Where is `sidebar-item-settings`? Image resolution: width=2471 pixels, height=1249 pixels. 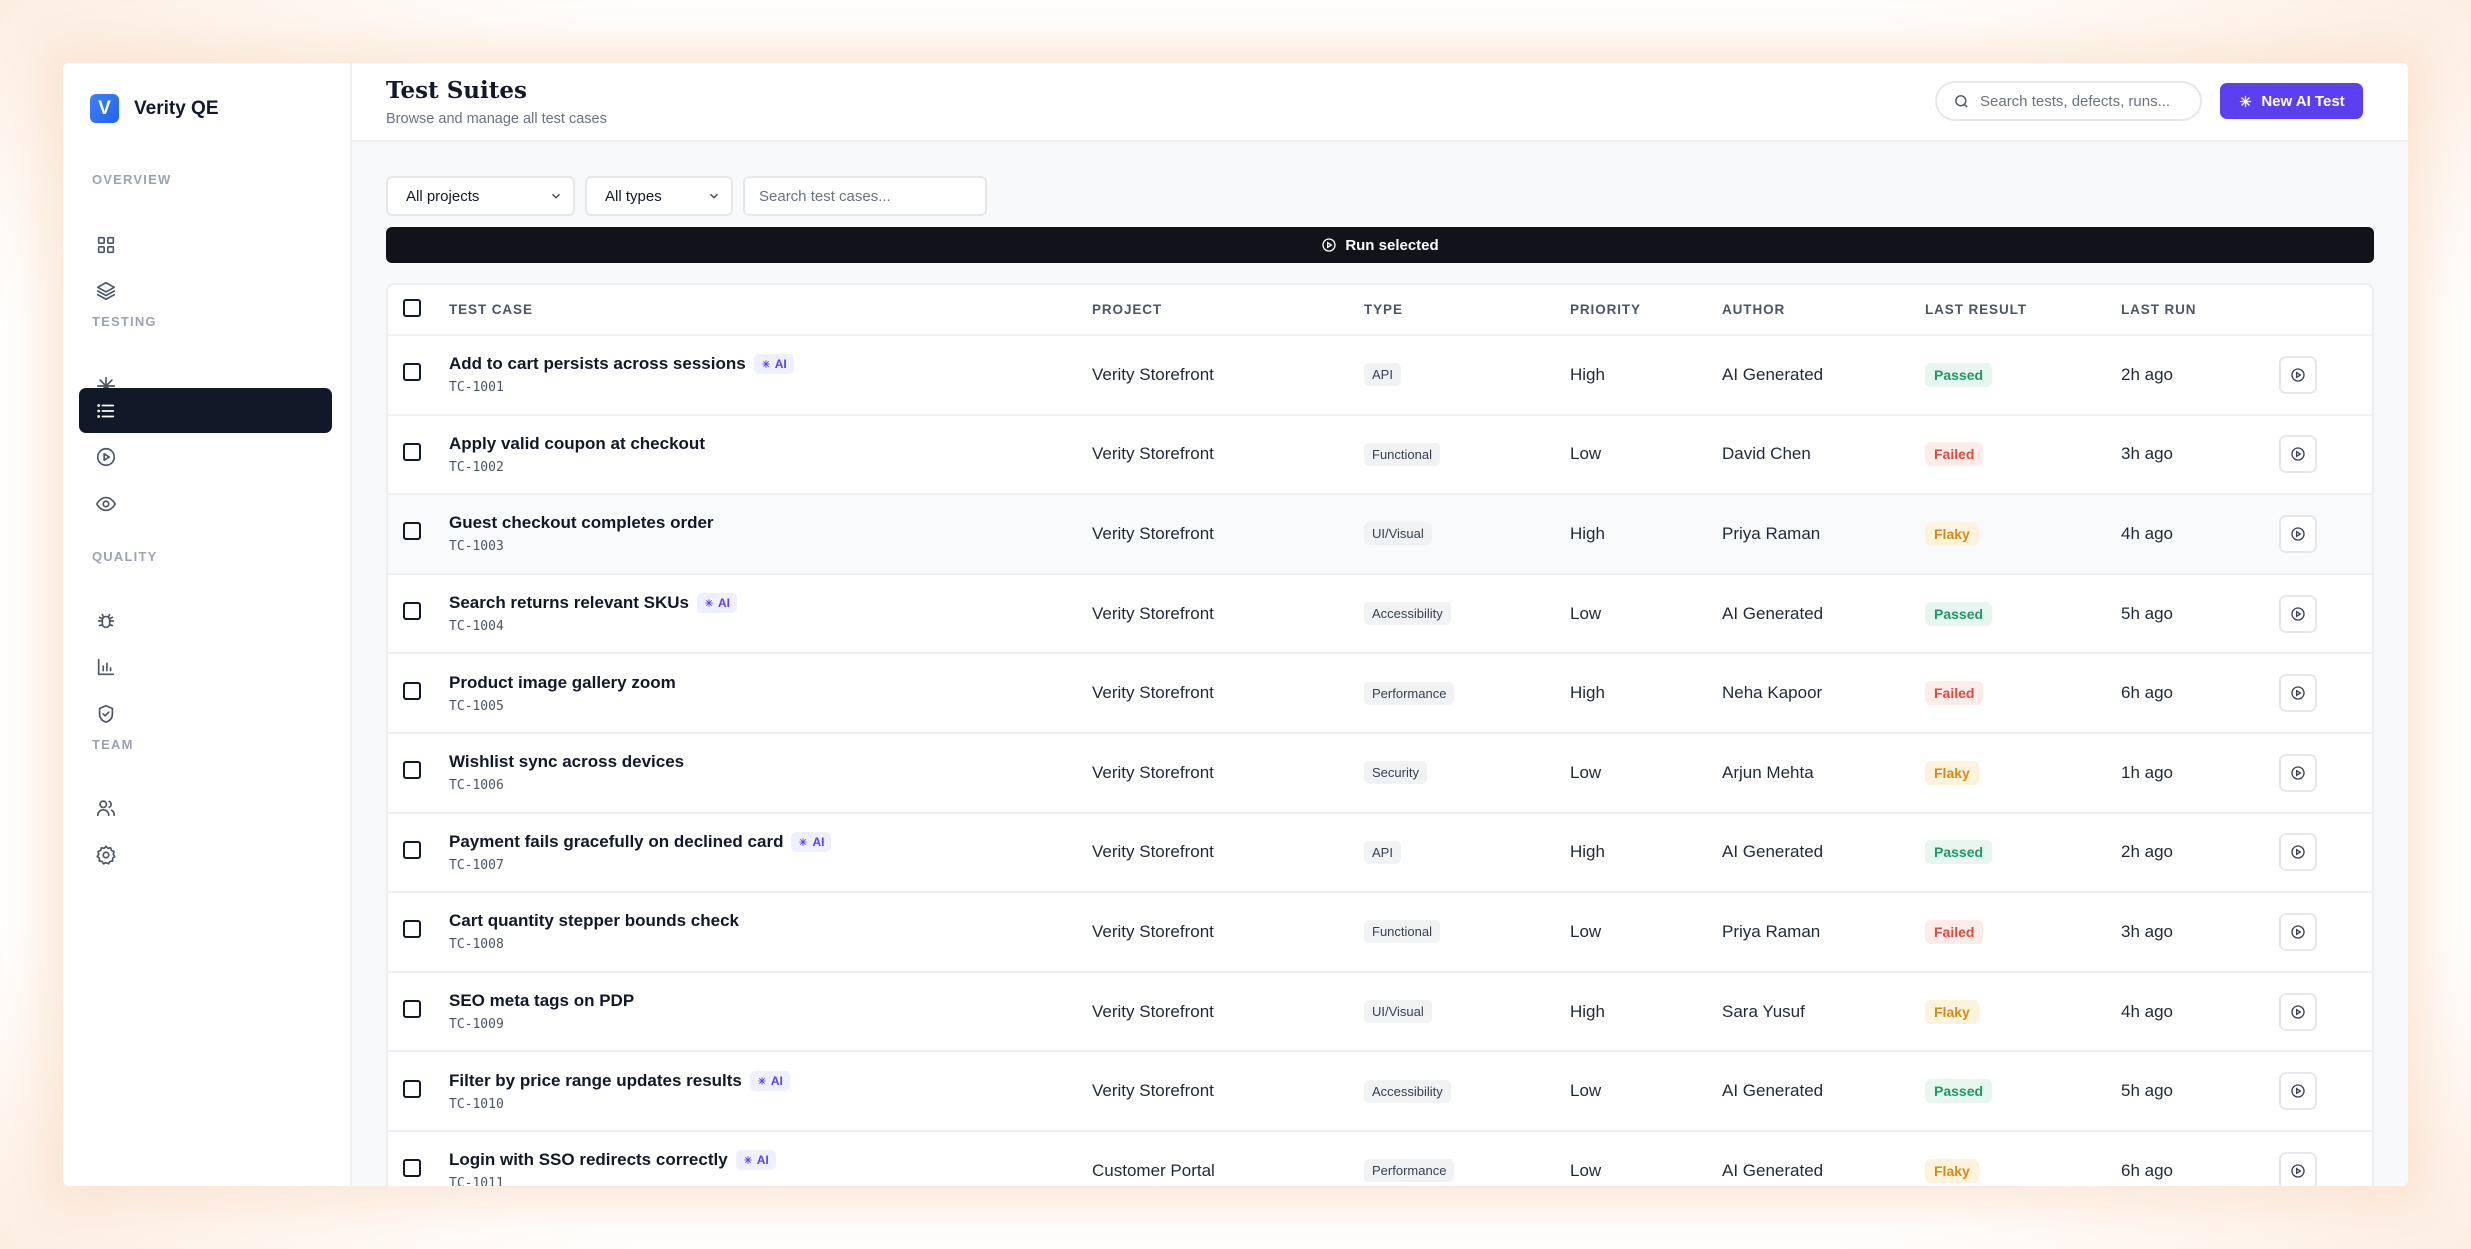
sidebar-item-settings is located at coordinates (205, 854).